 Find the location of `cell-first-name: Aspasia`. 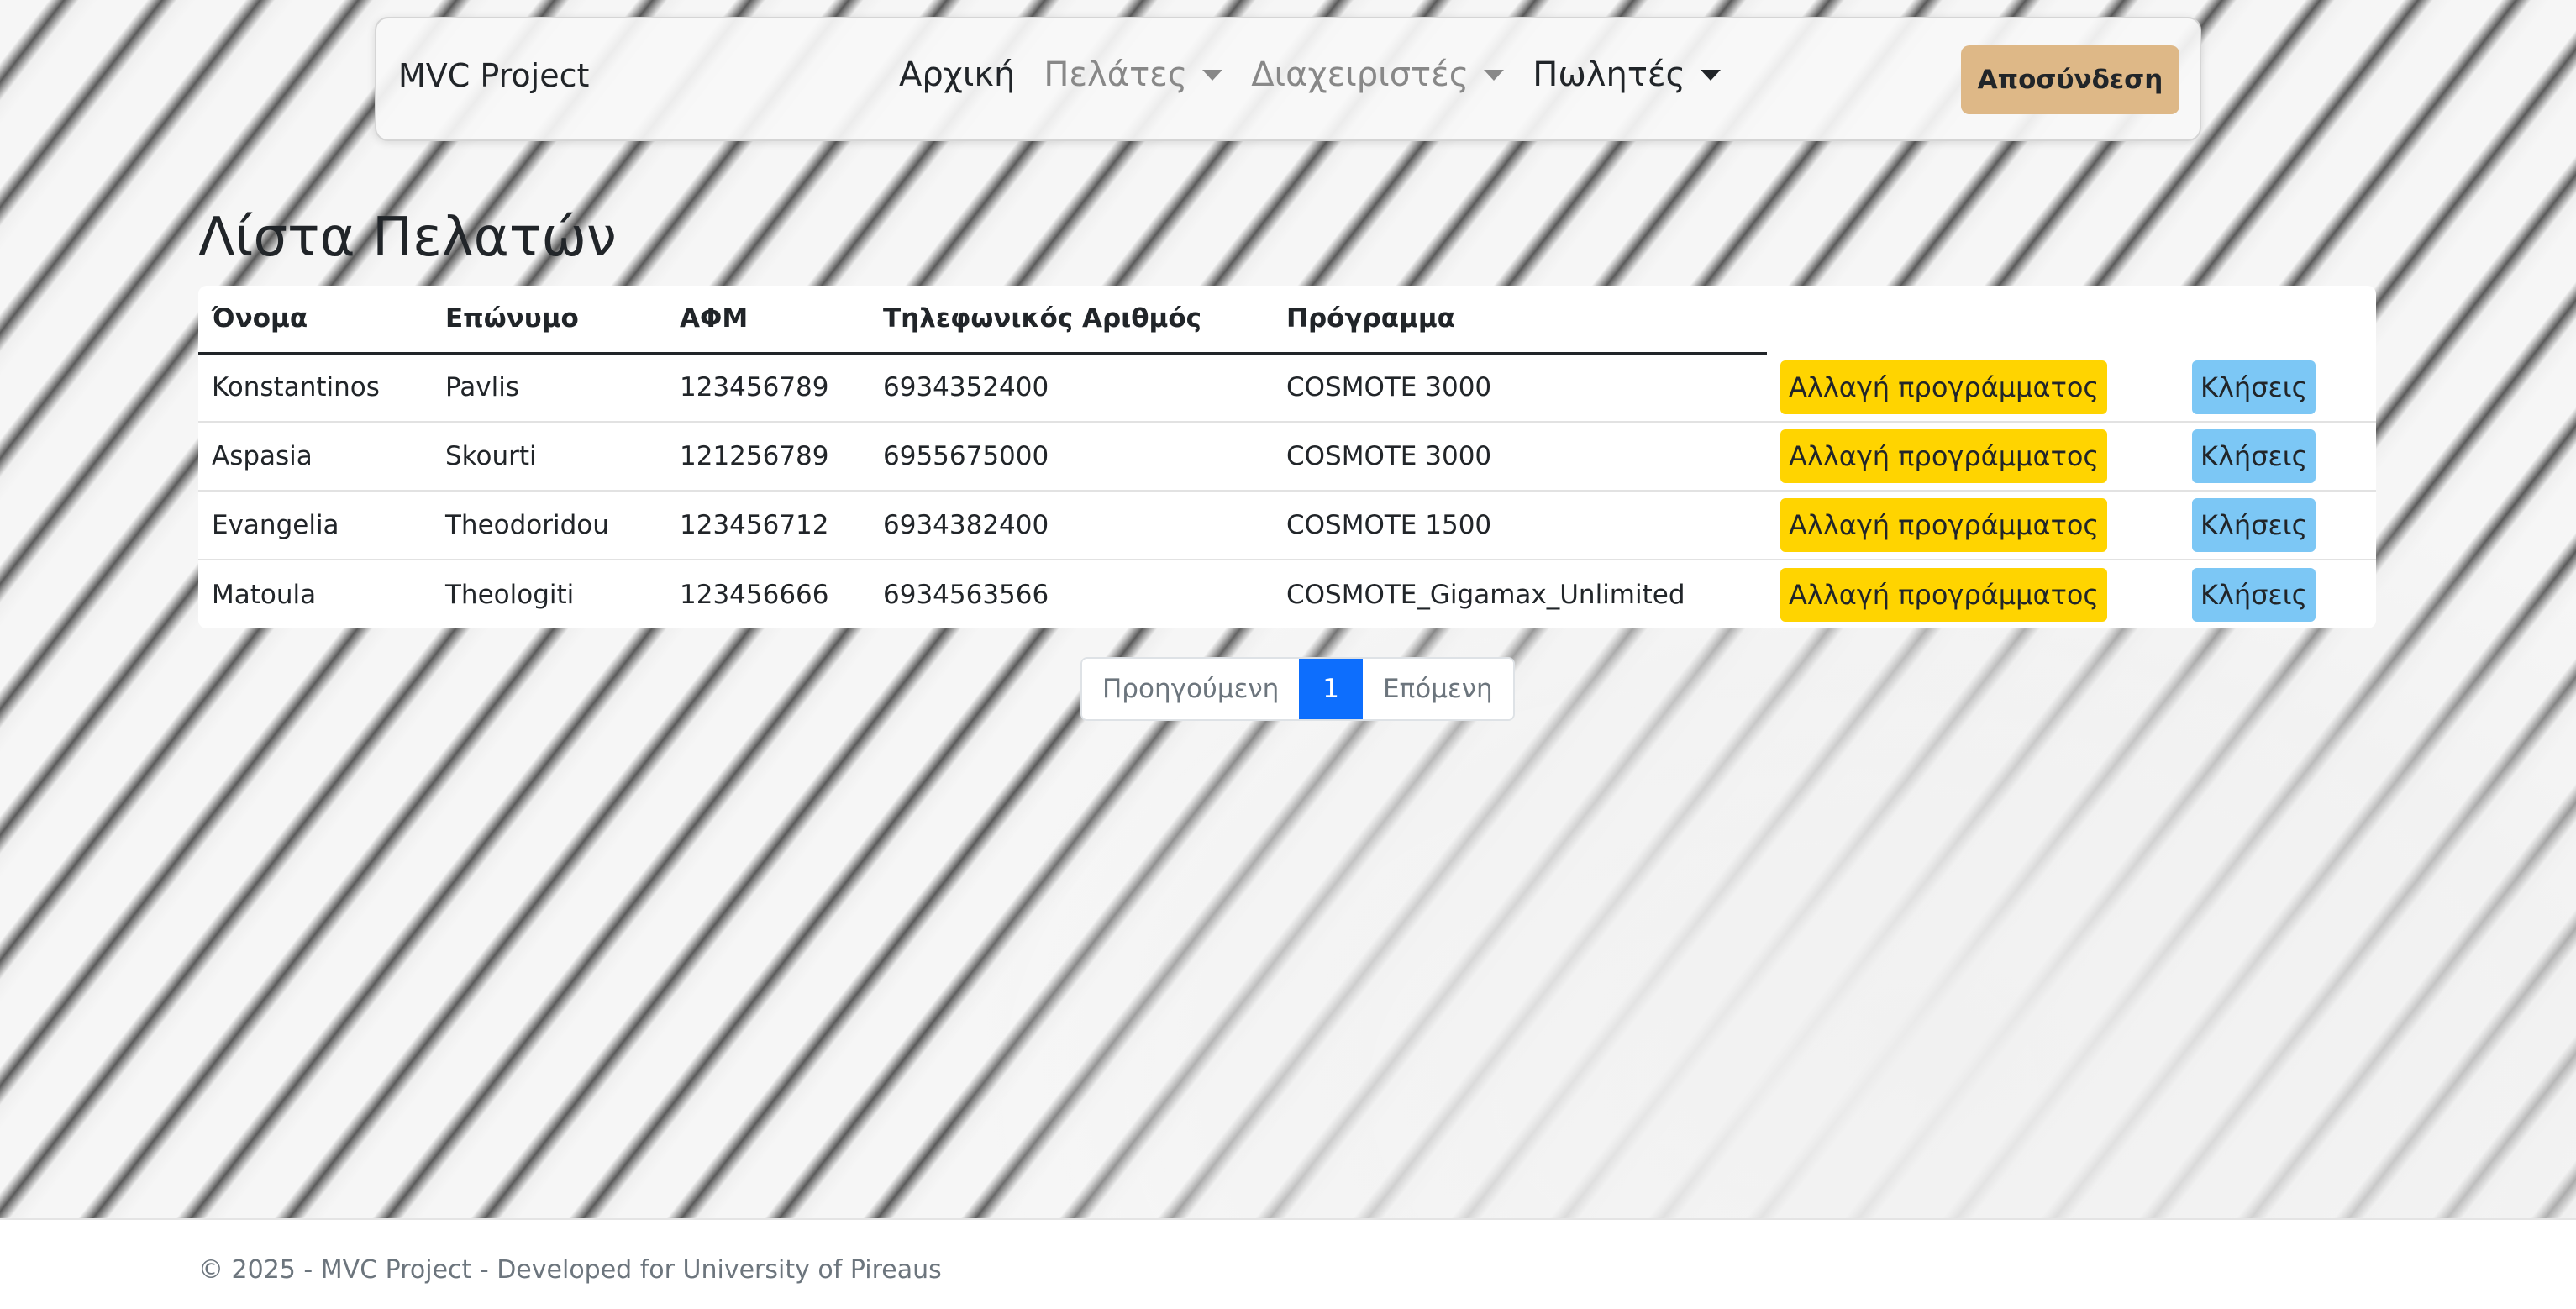

cell-first-name: Aspasia is located at coordinates (315, 456).